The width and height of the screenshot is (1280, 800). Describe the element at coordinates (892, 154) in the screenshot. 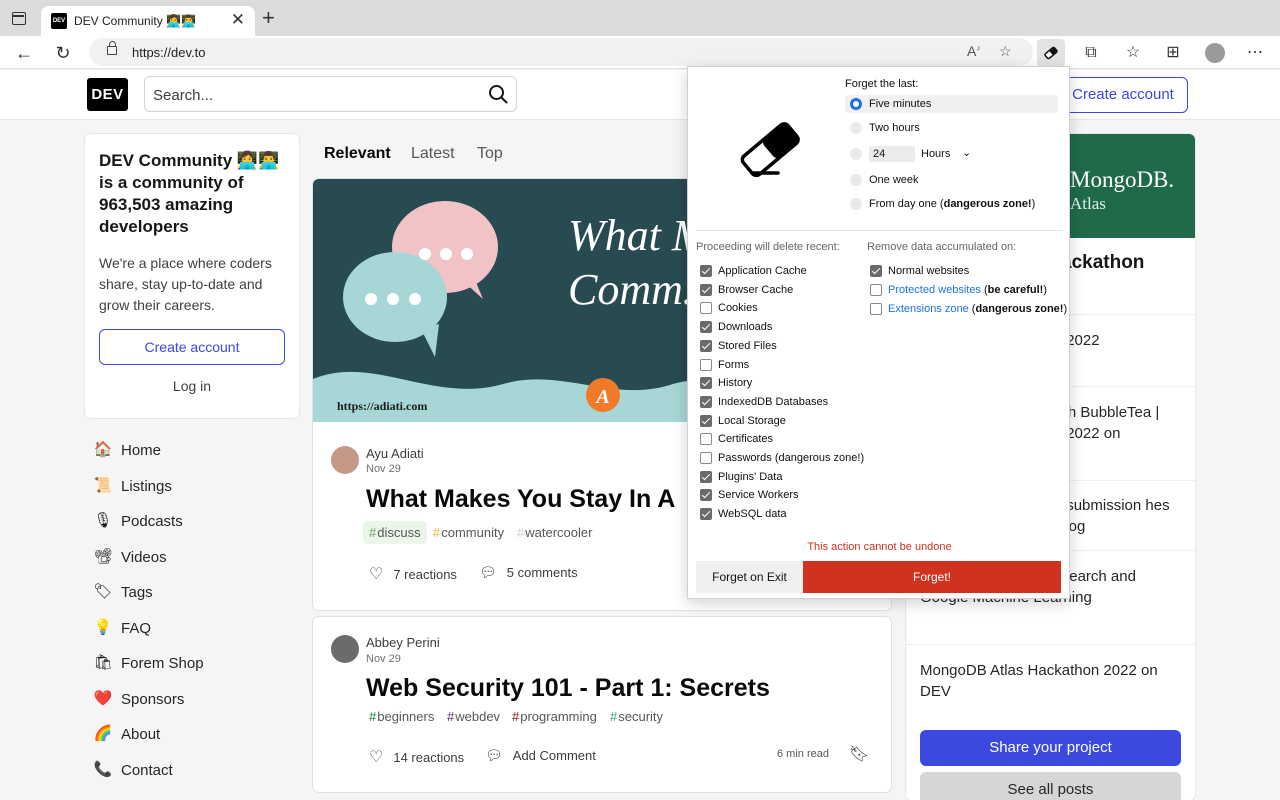

I see `custom-value-input: 24` at that location.